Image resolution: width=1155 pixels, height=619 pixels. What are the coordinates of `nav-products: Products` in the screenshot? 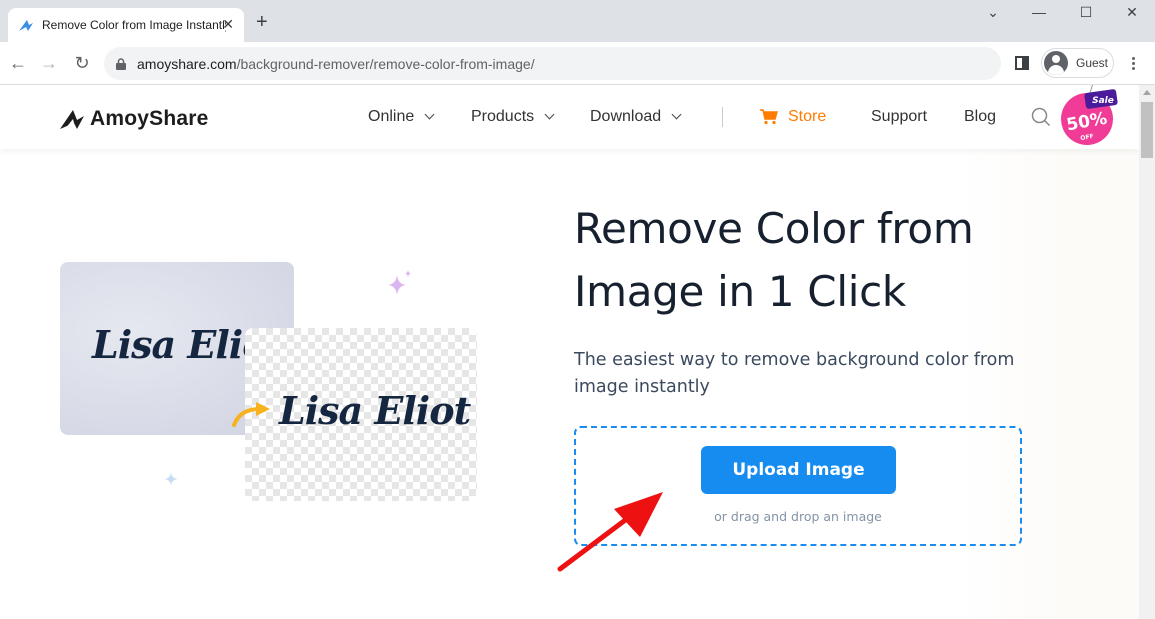 It's located at (513, 117).